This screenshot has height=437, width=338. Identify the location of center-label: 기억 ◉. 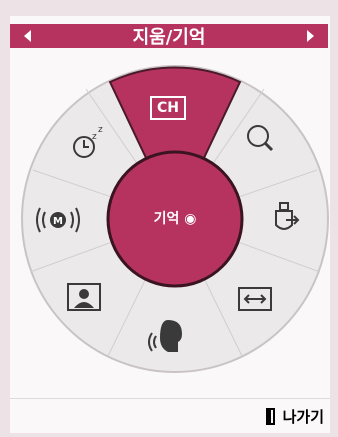
(175, 219).